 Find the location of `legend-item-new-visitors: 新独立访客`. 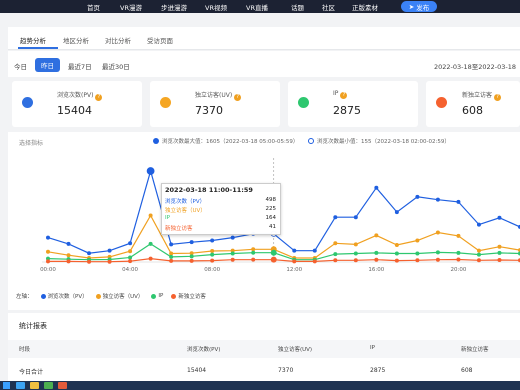

legend-item-new-visitors: 新独立访客 is located at coordinates (188, 296).